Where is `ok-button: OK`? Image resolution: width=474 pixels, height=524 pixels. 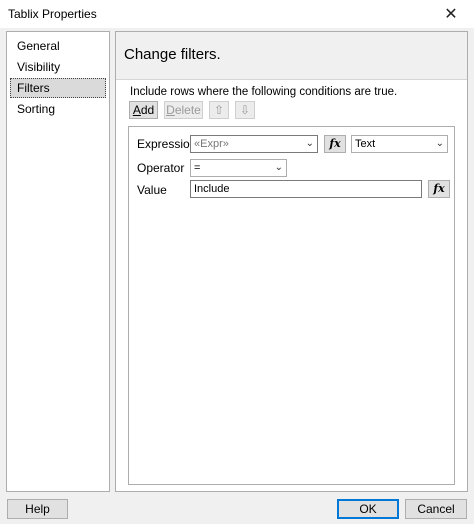 ok-button: OK is located at coordinates (368, 509).